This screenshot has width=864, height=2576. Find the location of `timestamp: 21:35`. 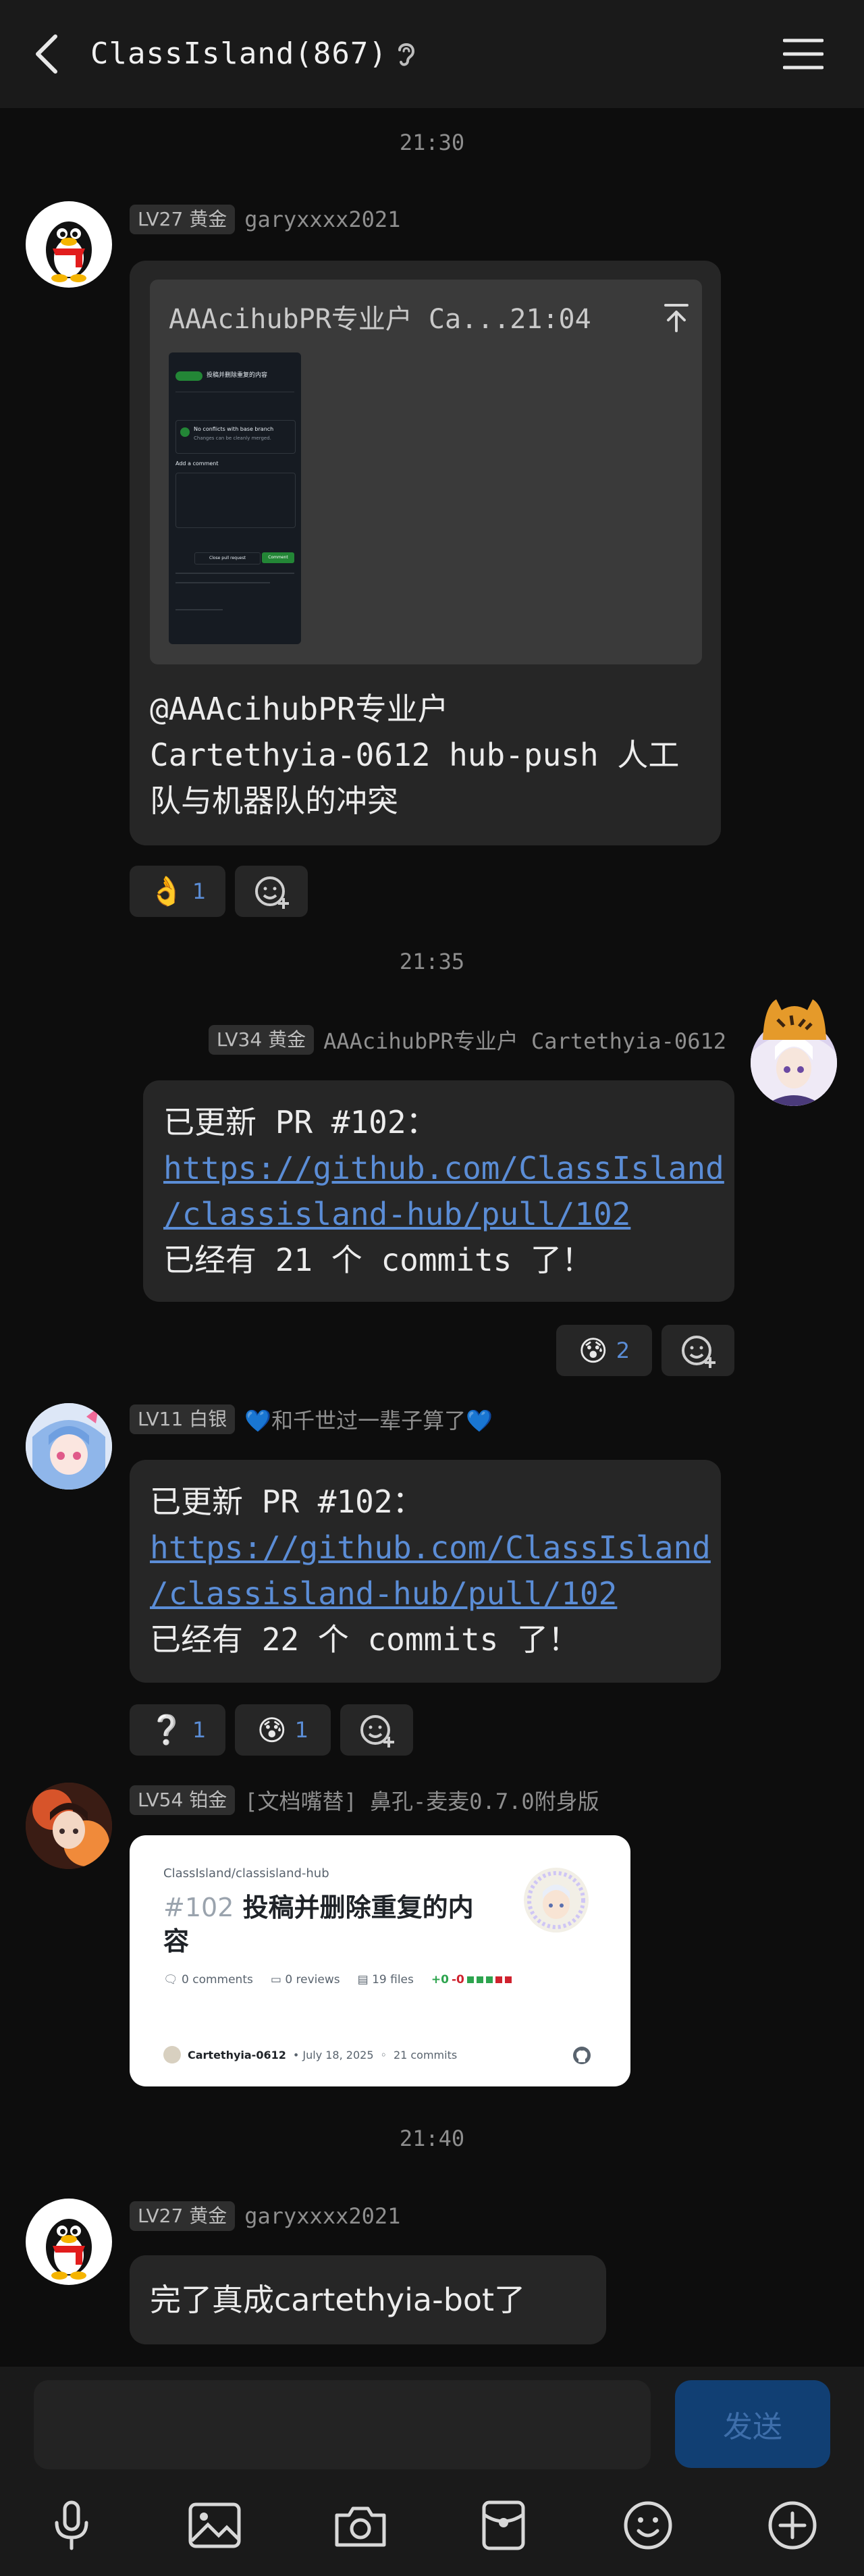

timestamp: 21:35 is located at coordinates (432, 962).